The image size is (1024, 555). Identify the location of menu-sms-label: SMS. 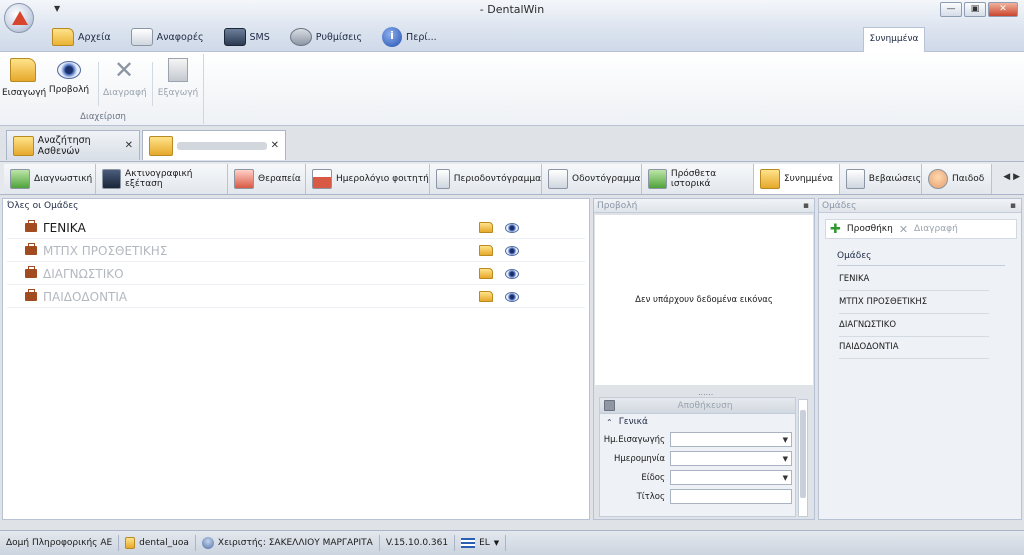
(259, 37).